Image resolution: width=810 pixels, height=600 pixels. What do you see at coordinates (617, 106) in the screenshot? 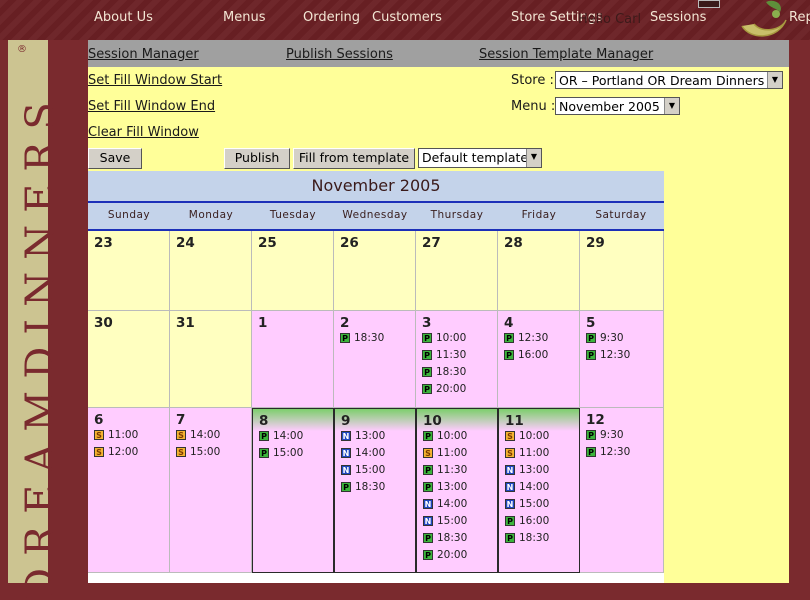
I see `menu-select: November 2005 ▼` at bounding box center [617, 106].